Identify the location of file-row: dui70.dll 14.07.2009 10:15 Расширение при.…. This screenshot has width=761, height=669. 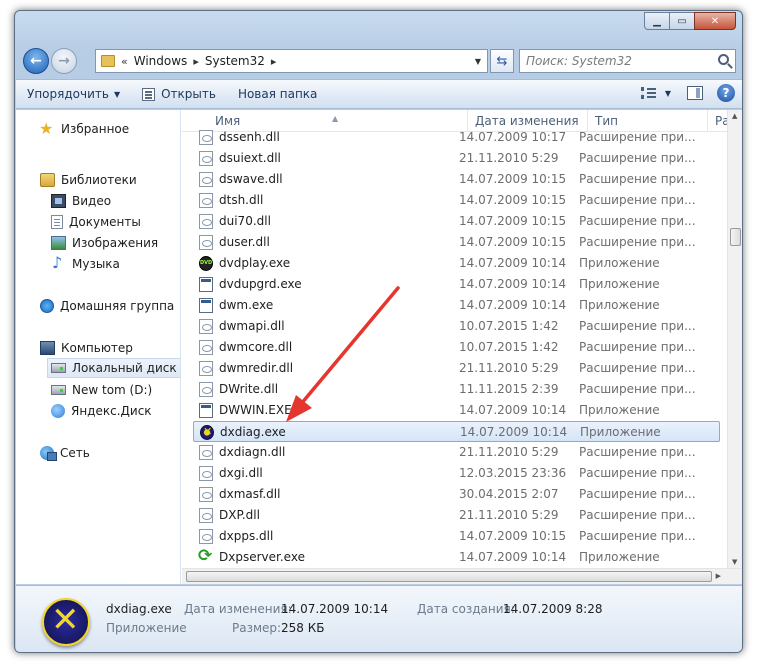
(456, 221).